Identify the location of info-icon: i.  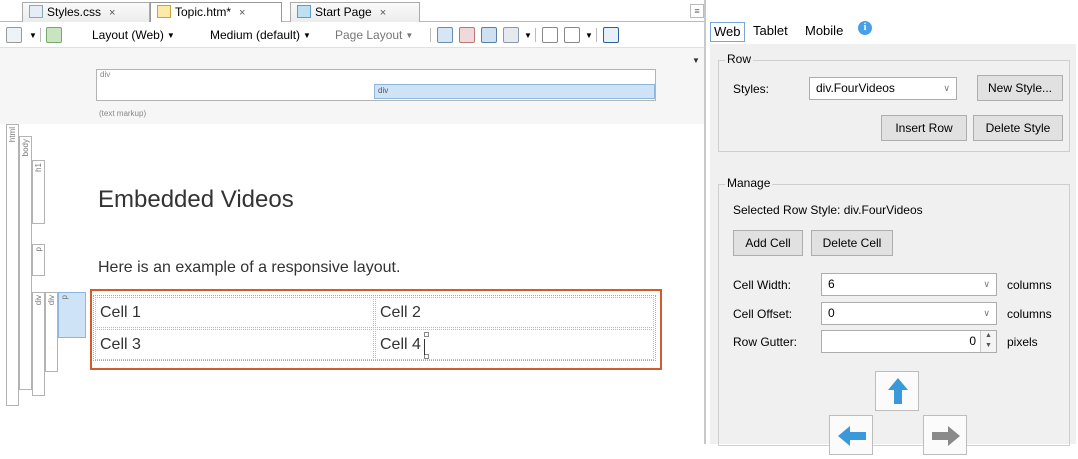
(865, 28).